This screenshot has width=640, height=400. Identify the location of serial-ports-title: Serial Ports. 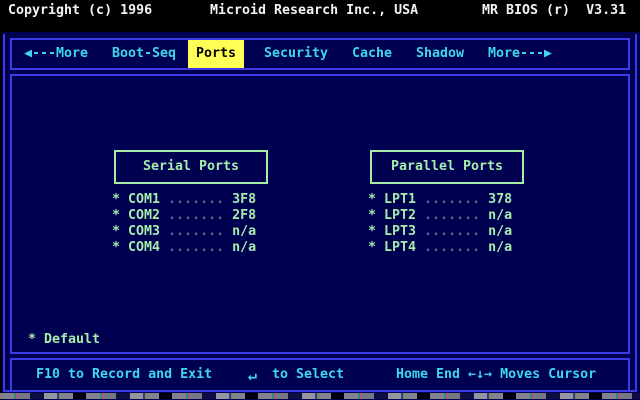
(191, 166).